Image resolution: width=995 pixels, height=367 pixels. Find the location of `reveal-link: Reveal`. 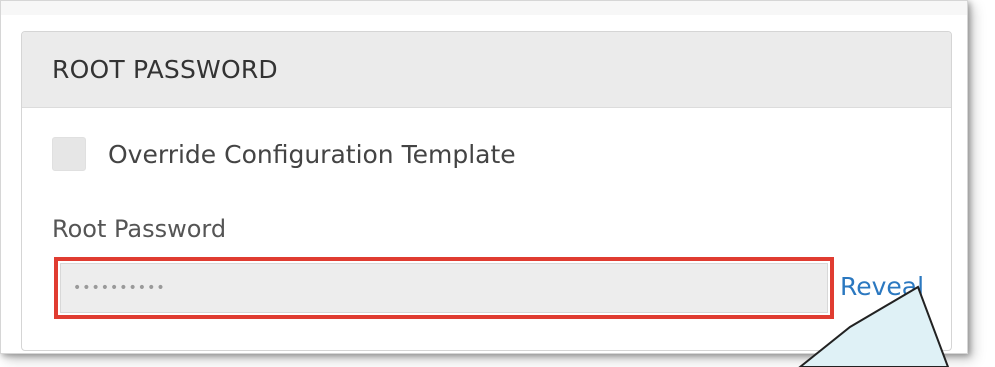

reveal-link: Reveal is located at coordinates (882, 286).